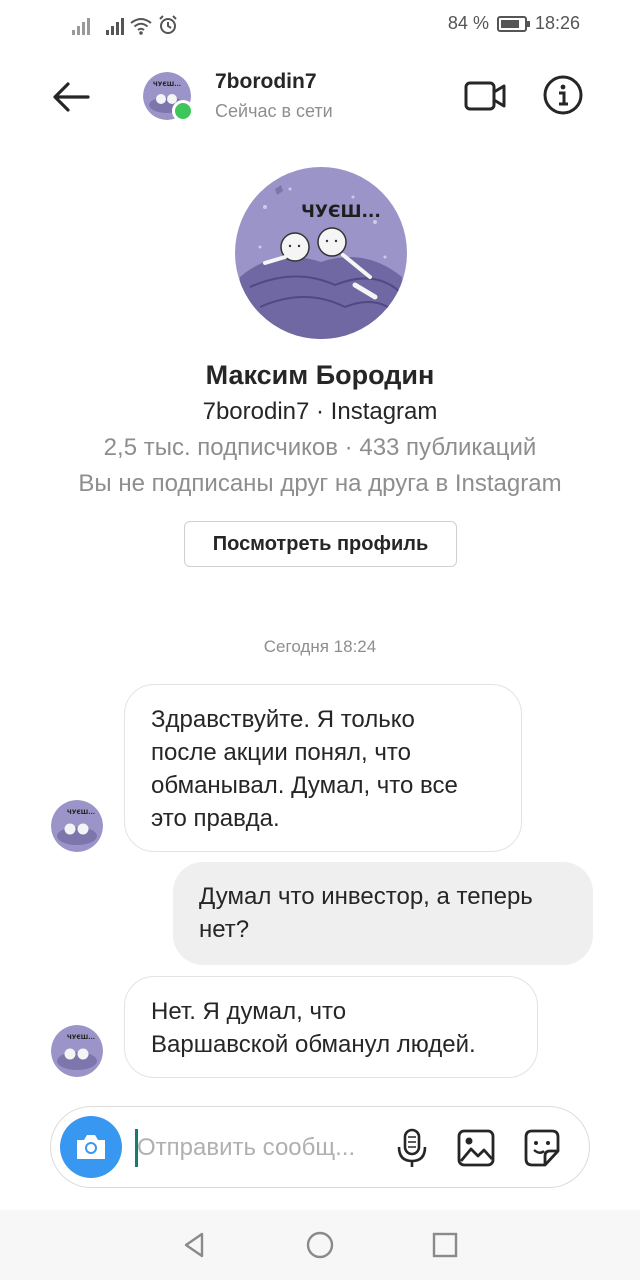  I want to click on chat-header: ЧУЄШ... 7borodin7 Сейчас в сети, so click(320, 96).